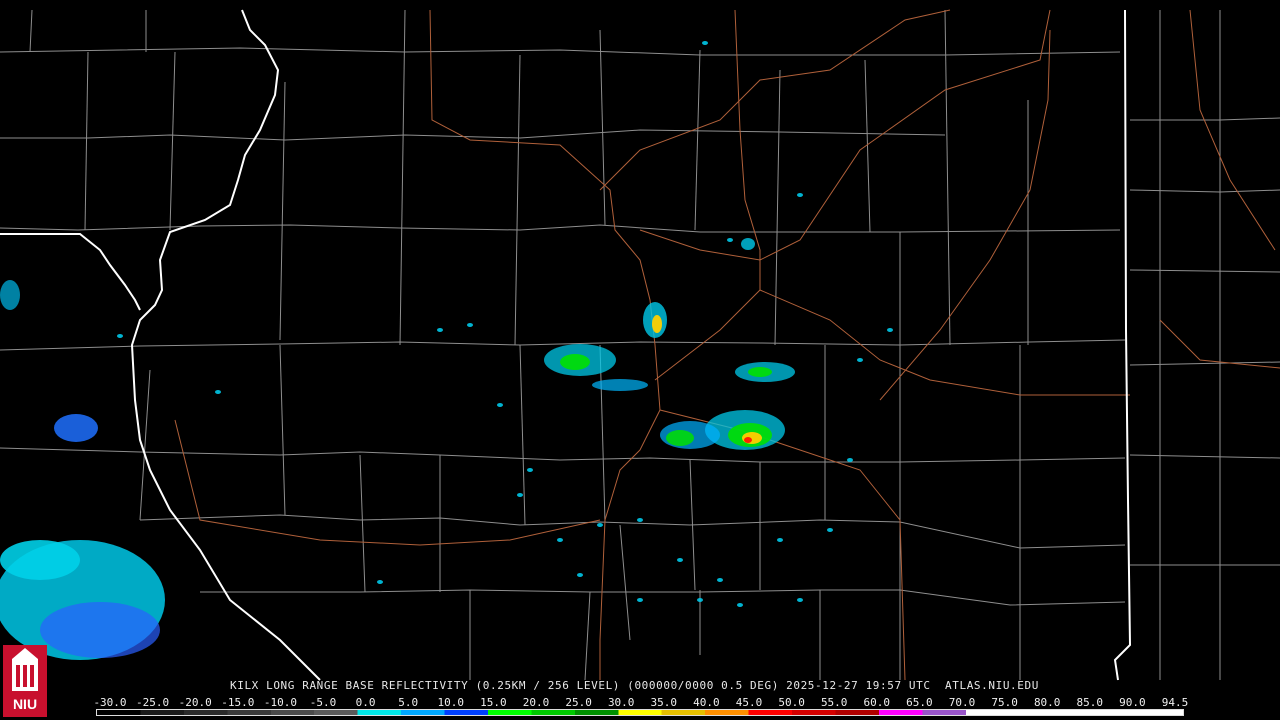 The height and width of the screenshot is (720, 1280). Describe the element at coordinates (365, 702) in the screenshot. I see `legend-tick-label: 0.0` at that location.